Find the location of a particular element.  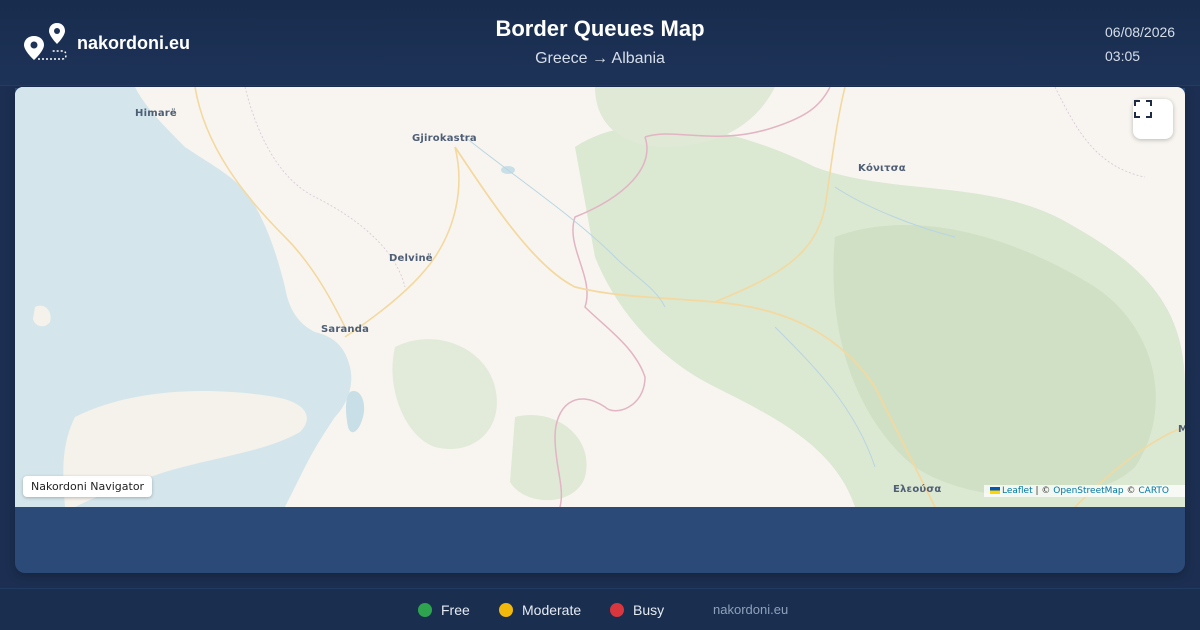

legend-dot-free-icon is located at coordinates (425, 610).